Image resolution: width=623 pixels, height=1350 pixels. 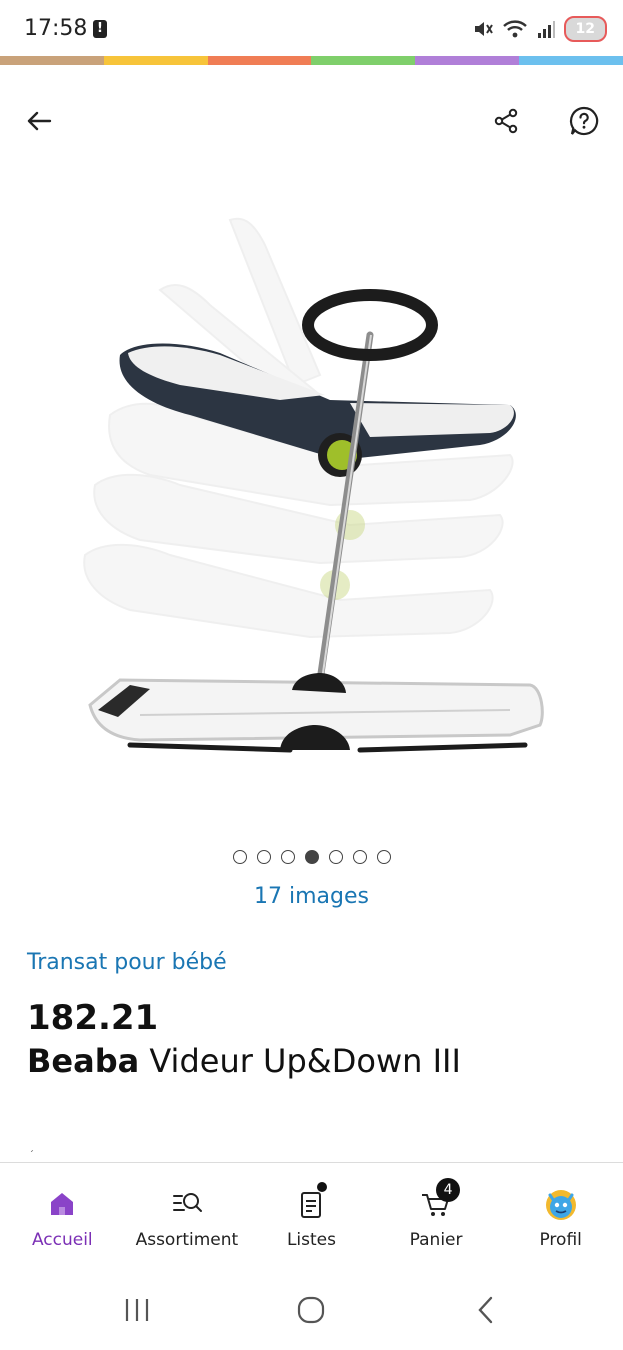 I want to click on arrow-left-icon, so click(x=39, y=121).